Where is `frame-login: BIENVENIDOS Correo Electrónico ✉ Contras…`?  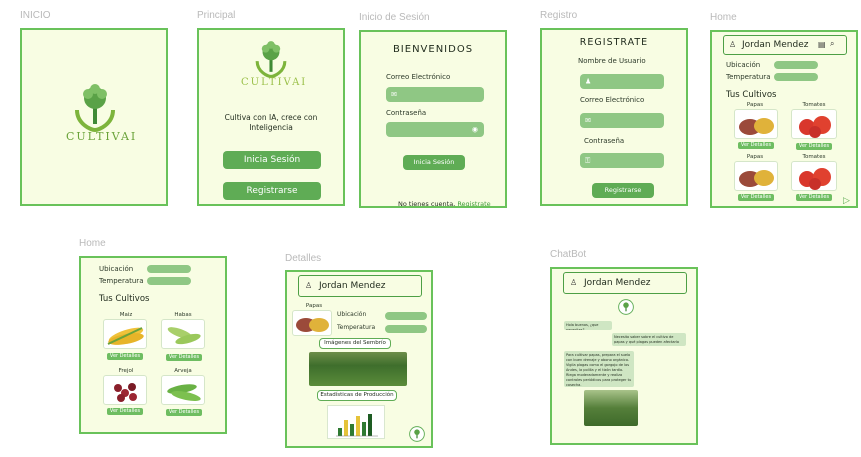 frame-login: BIENVENIDOS Correo Electrónico ✉ Contras… is located at coordinates (433, 119).